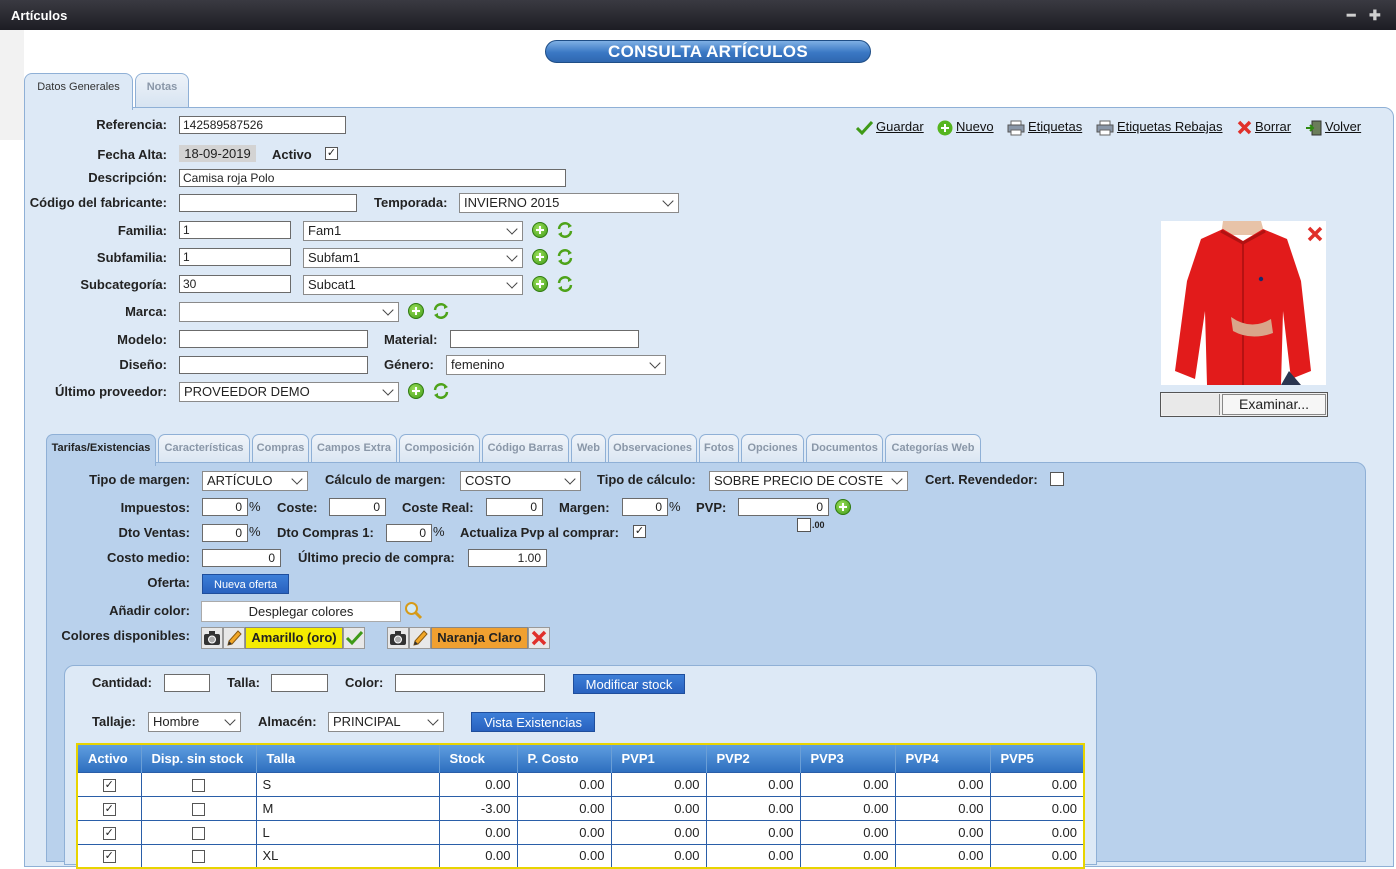 The width and height of the screenshot is (1396, 869). I want to click on back-button: Volver, so click(1333, 127).